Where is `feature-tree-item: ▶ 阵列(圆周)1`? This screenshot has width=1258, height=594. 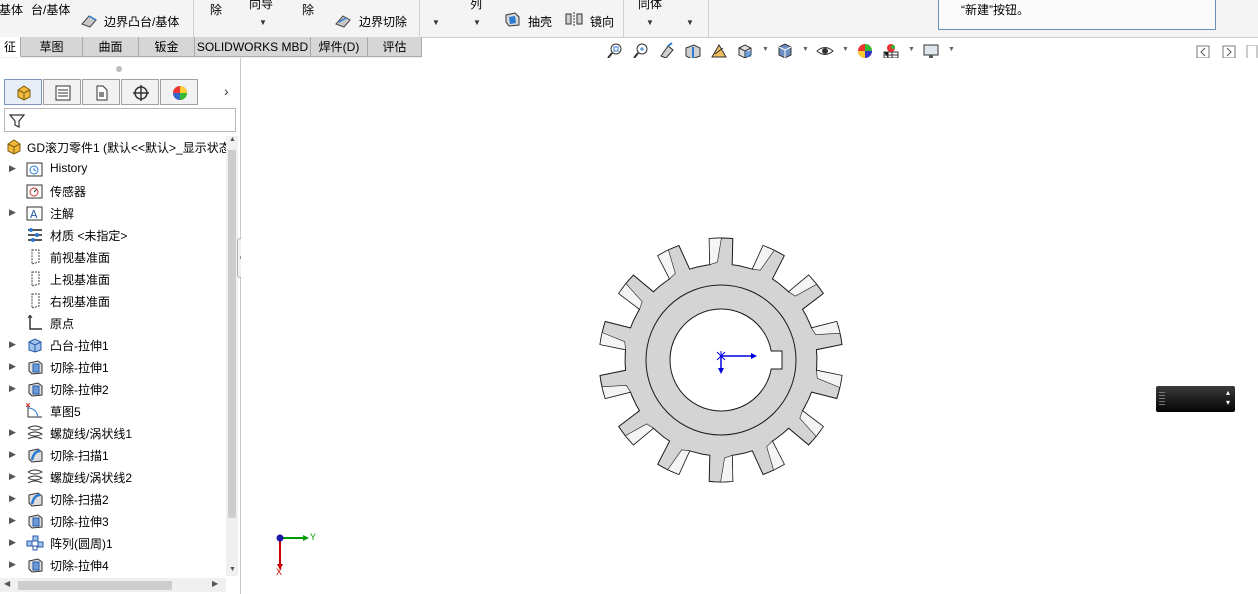
feature-tree-item: ▶ 阵列(圆周)1 is located at coordinates (113, 543).